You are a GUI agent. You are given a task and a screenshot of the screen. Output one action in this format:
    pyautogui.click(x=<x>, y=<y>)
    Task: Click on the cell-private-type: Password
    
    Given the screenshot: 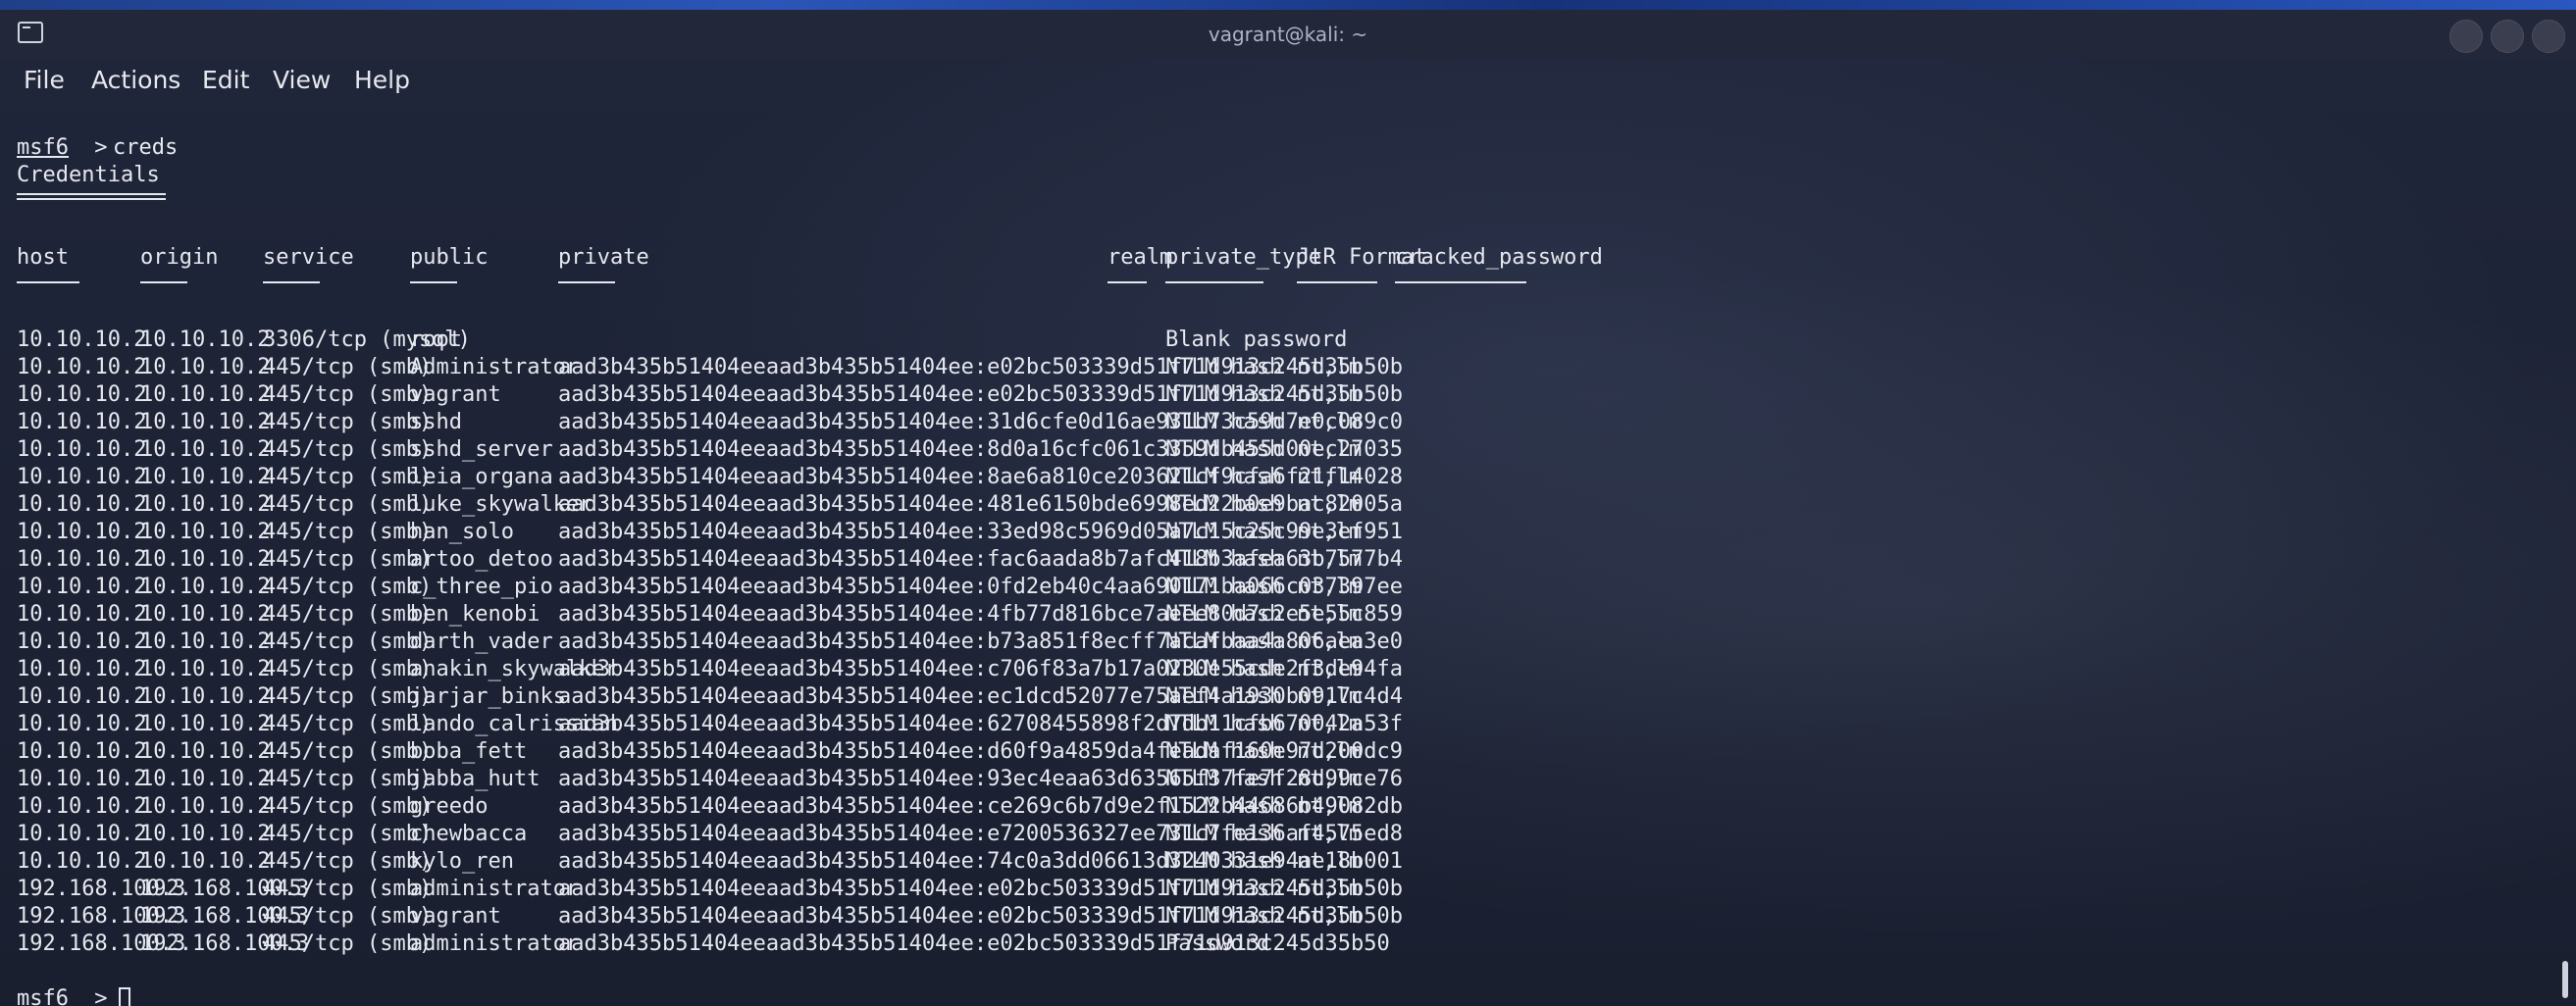 What is the action you would take?
    pyautogui.click(x=1217, y=943)
    